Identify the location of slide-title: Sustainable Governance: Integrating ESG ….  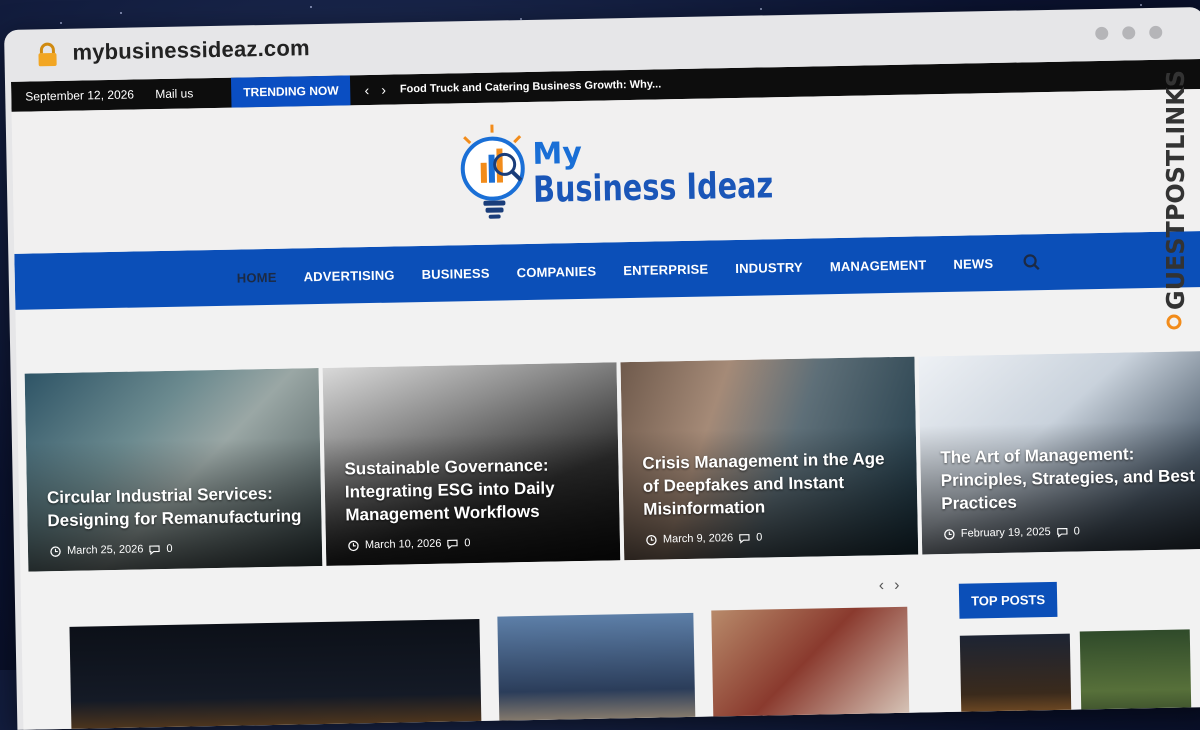
(474, 491).